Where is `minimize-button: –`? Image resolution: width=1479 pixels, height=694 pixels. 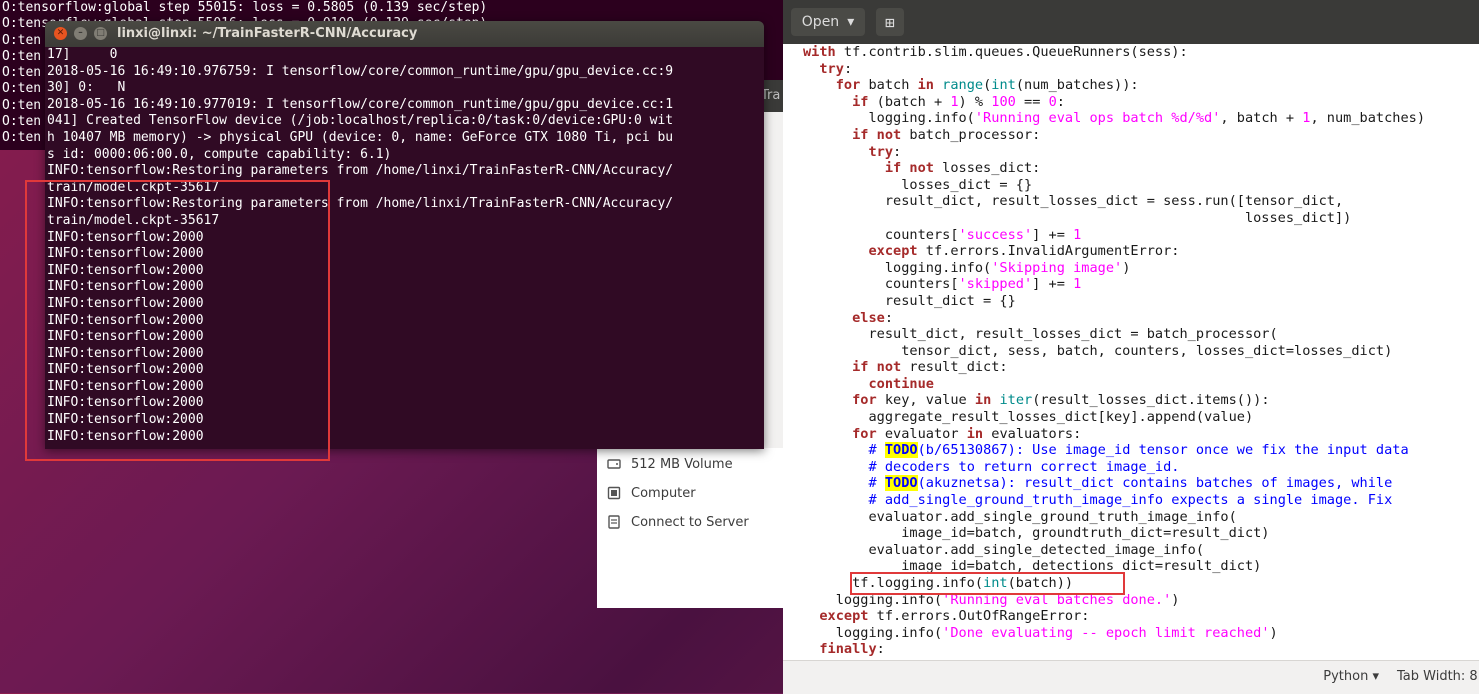 minimize-button: – is located at coordinates (80, 33).